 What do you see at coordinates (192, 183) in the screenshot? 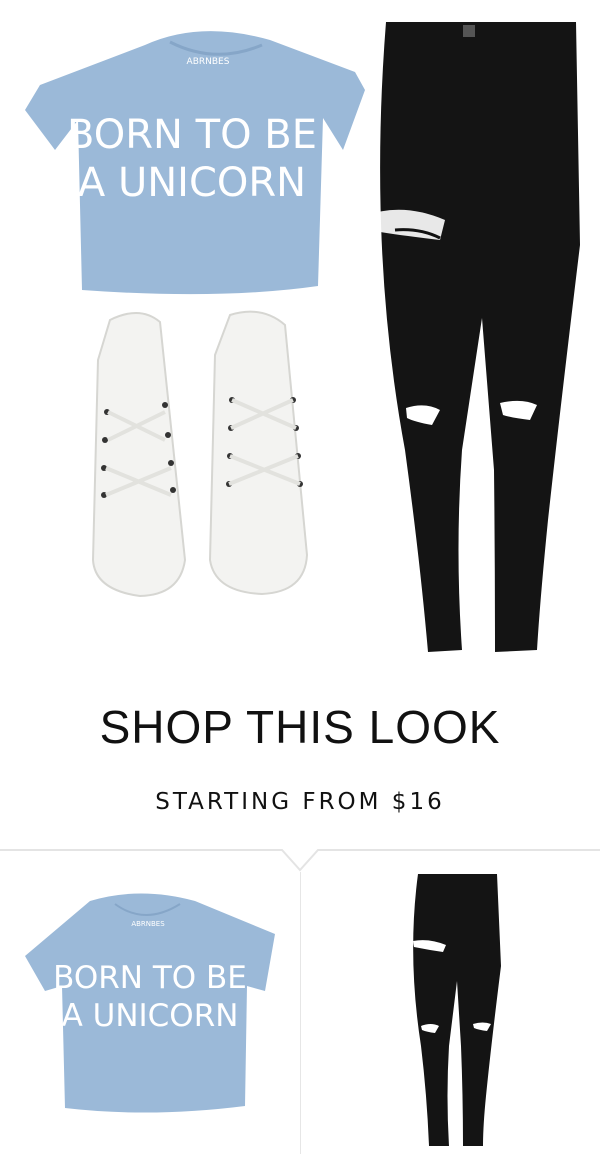
I see `shirt-print-line2: A UNICORN` at bounding box center [192, 183].